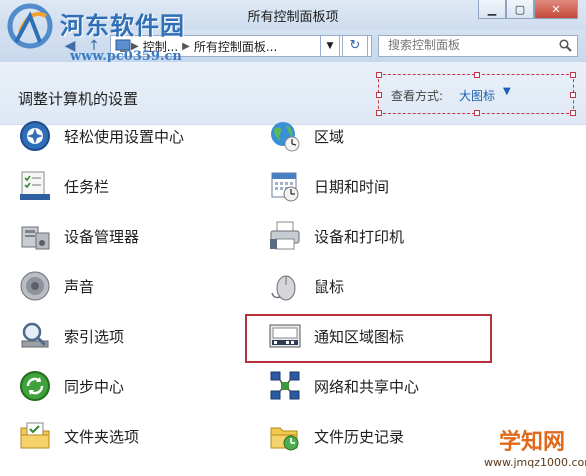 The image size is (586, 476). What do you see at coordinates (35, 136) in the screenshot?
I see `ease-of-access-icon` at bounding box center [35, 136].